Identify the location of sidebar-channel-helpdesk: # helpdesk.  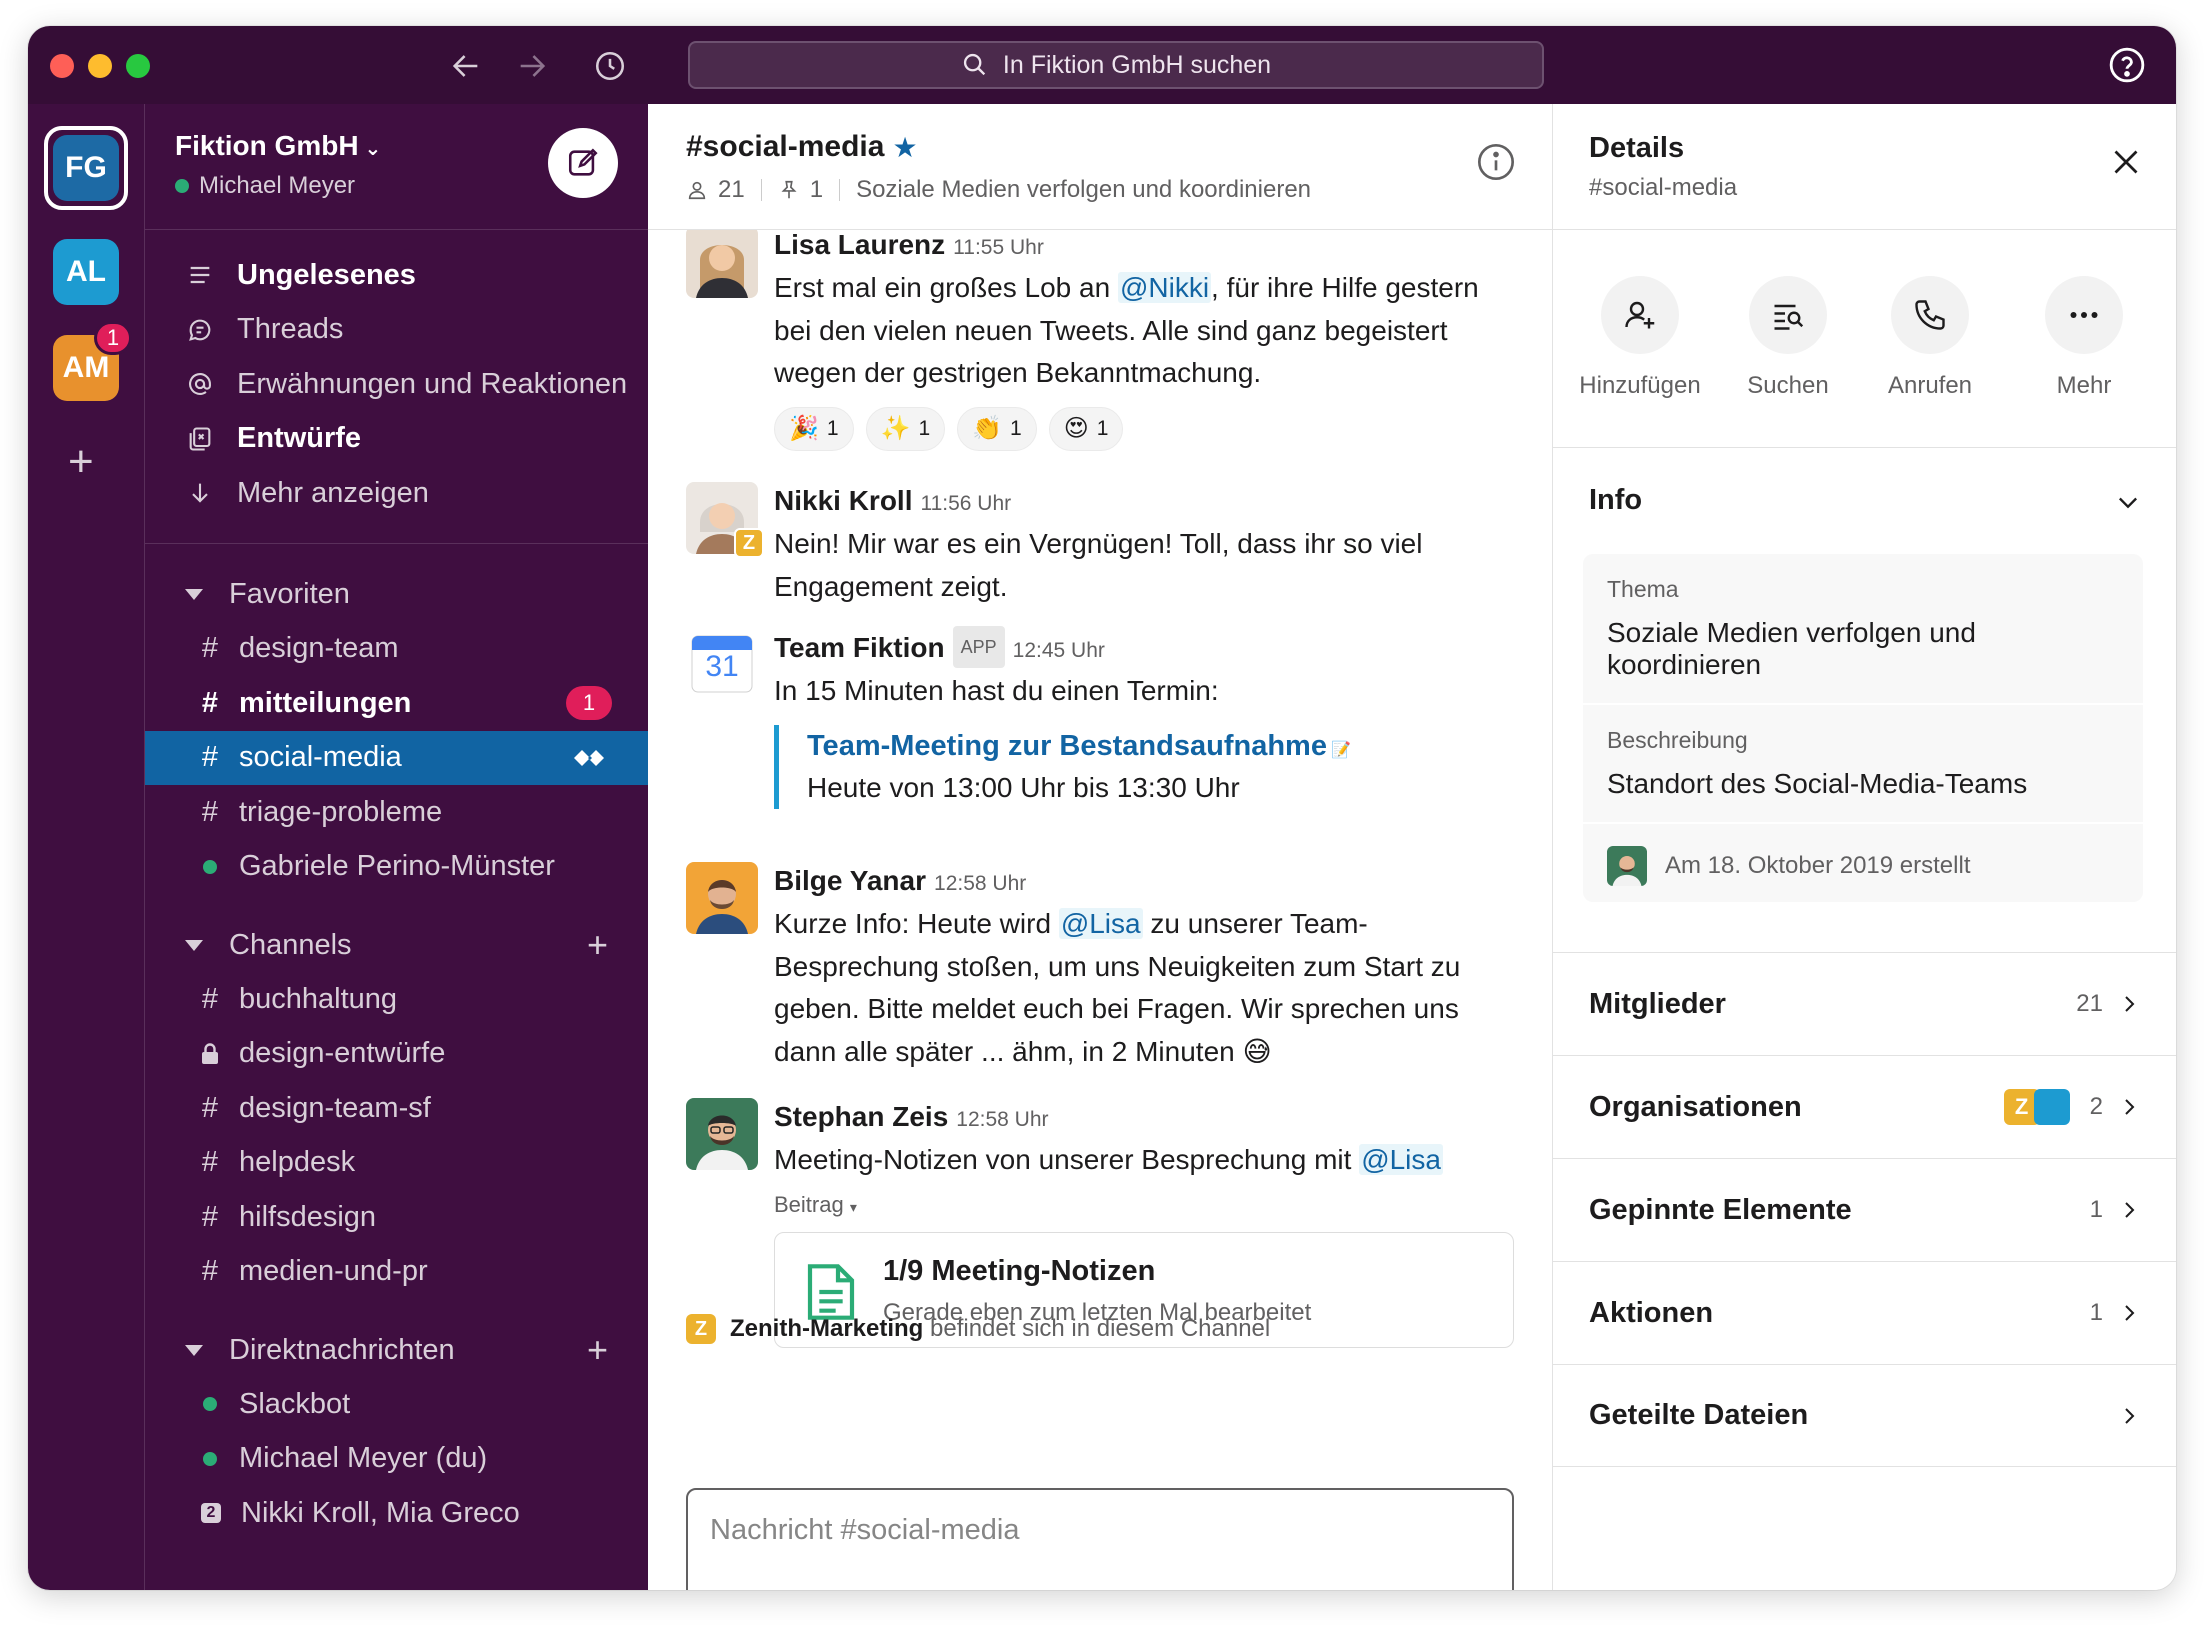
(396, 1163).